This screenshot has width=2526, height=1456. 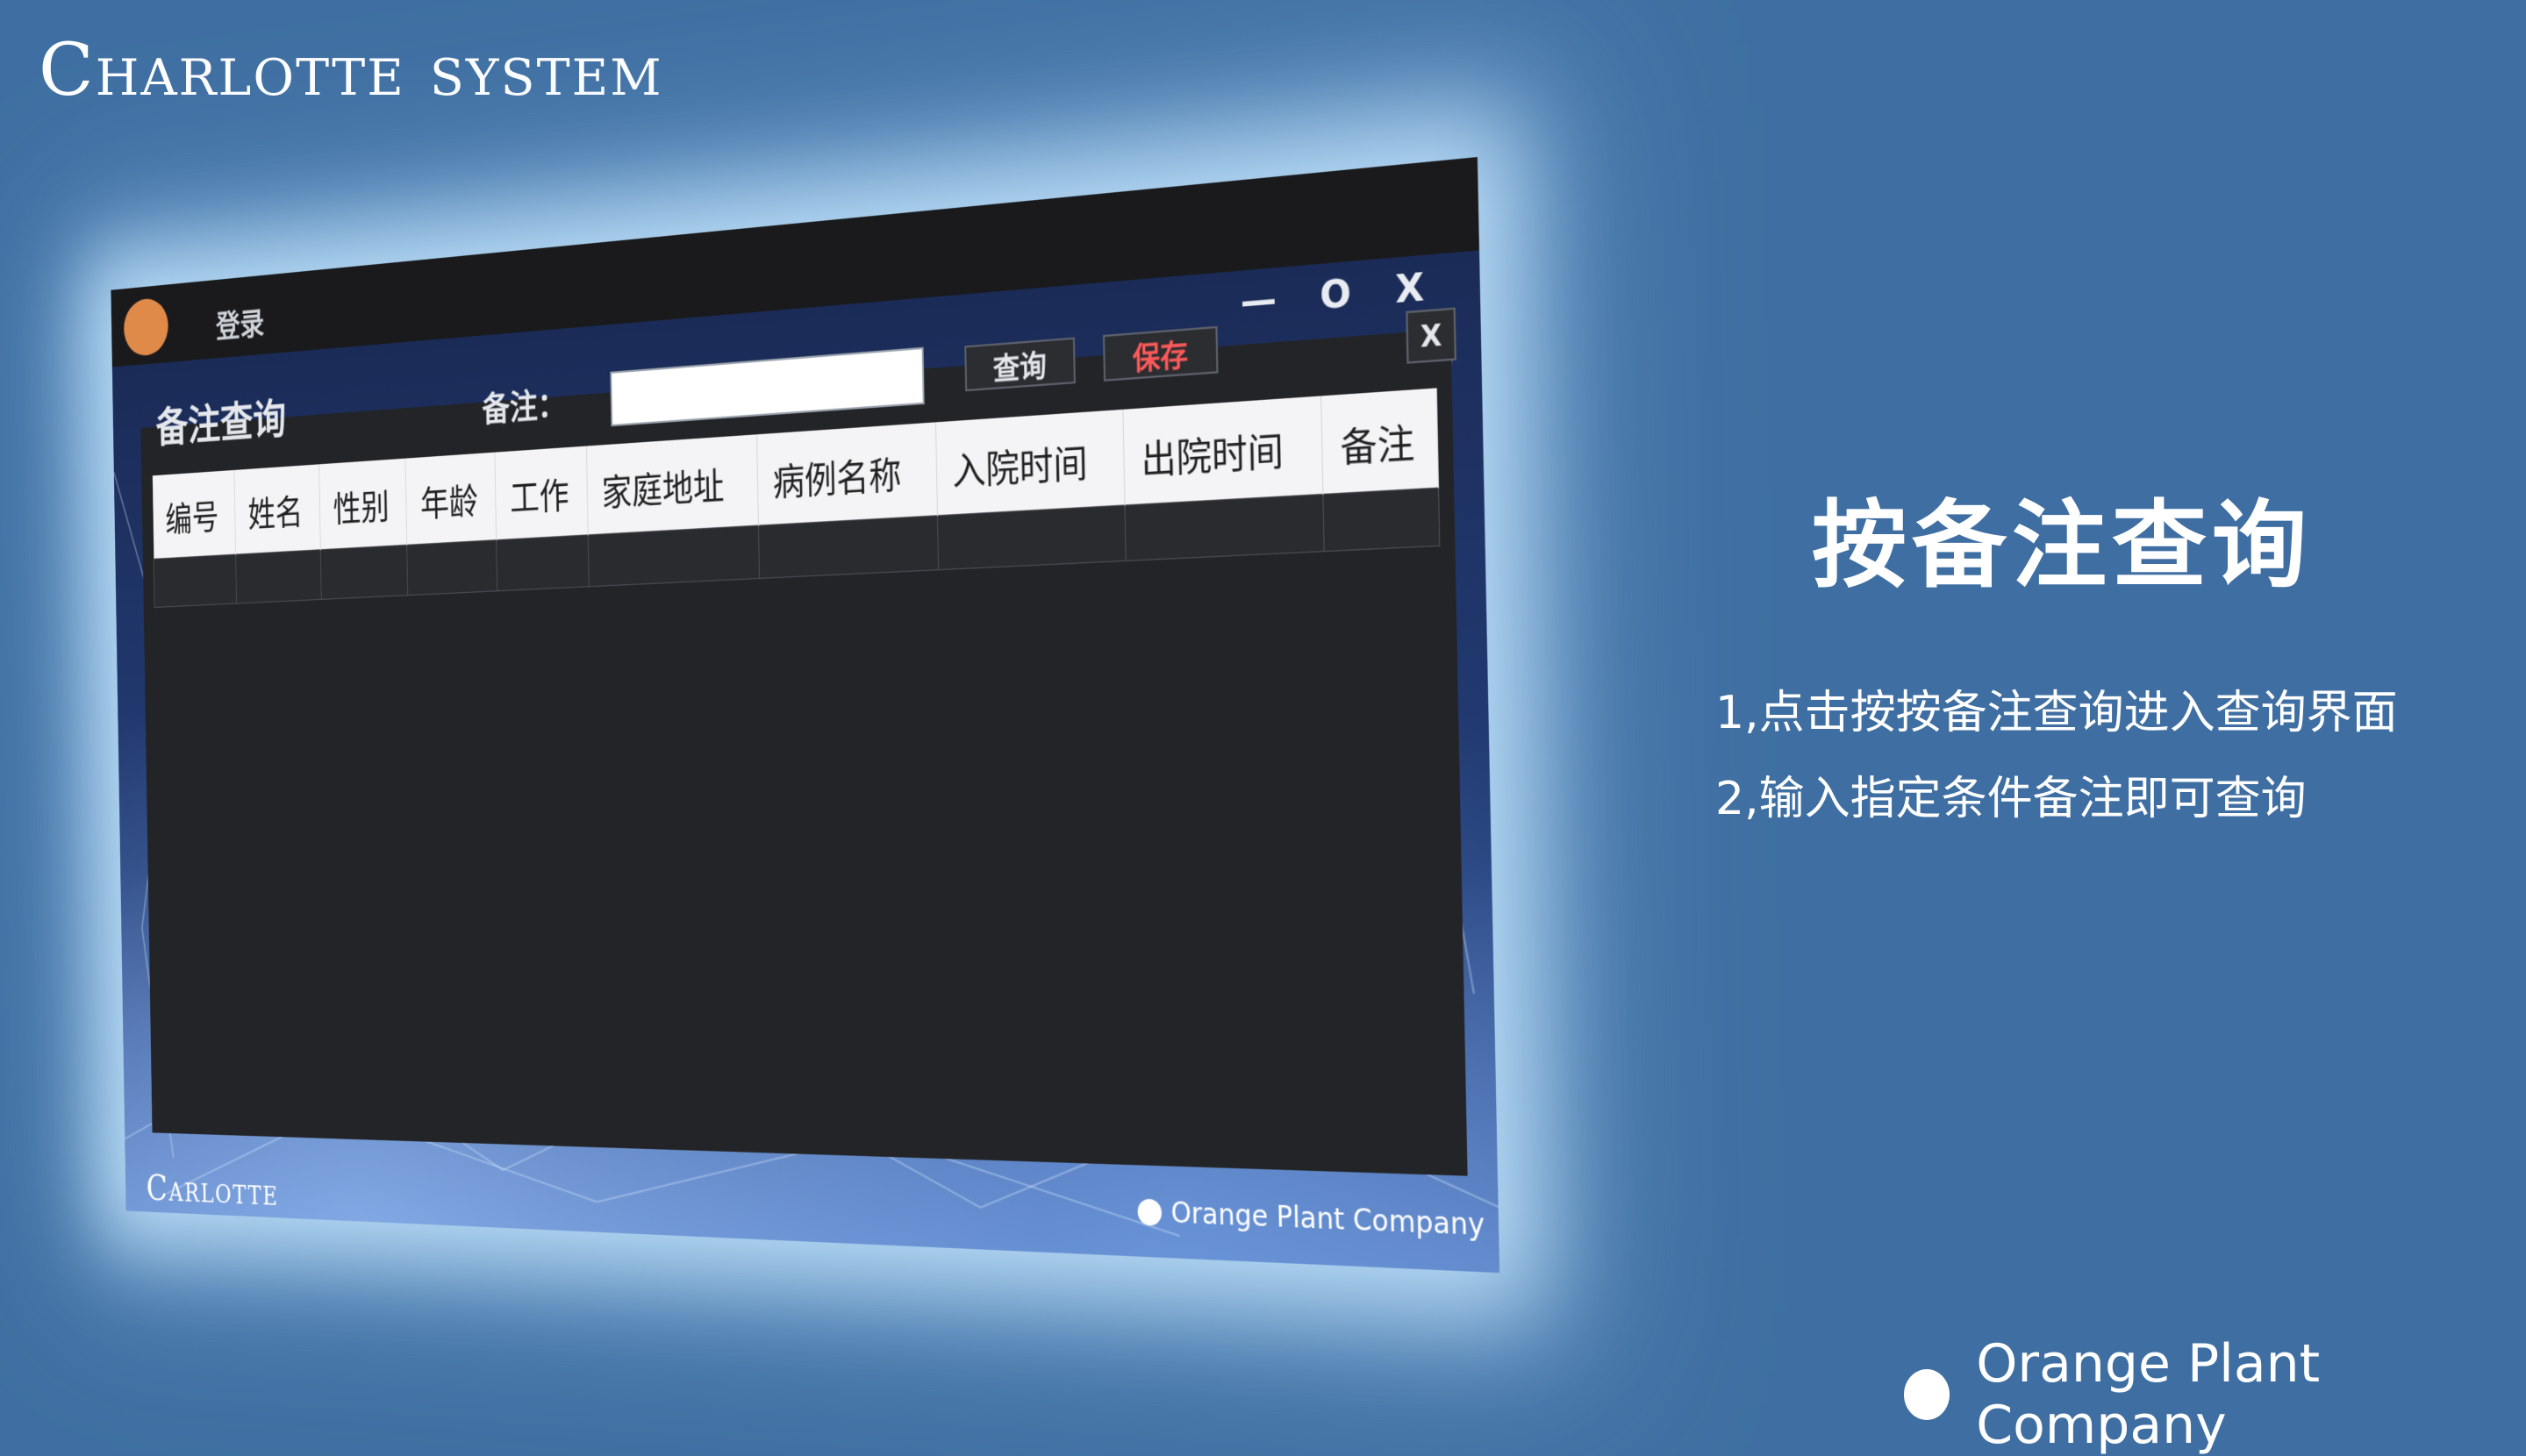 What do you see at coordinates (1431, 335) in the screenshot?
I see `close-panel-button: X` at bounding box center [1431, 335].